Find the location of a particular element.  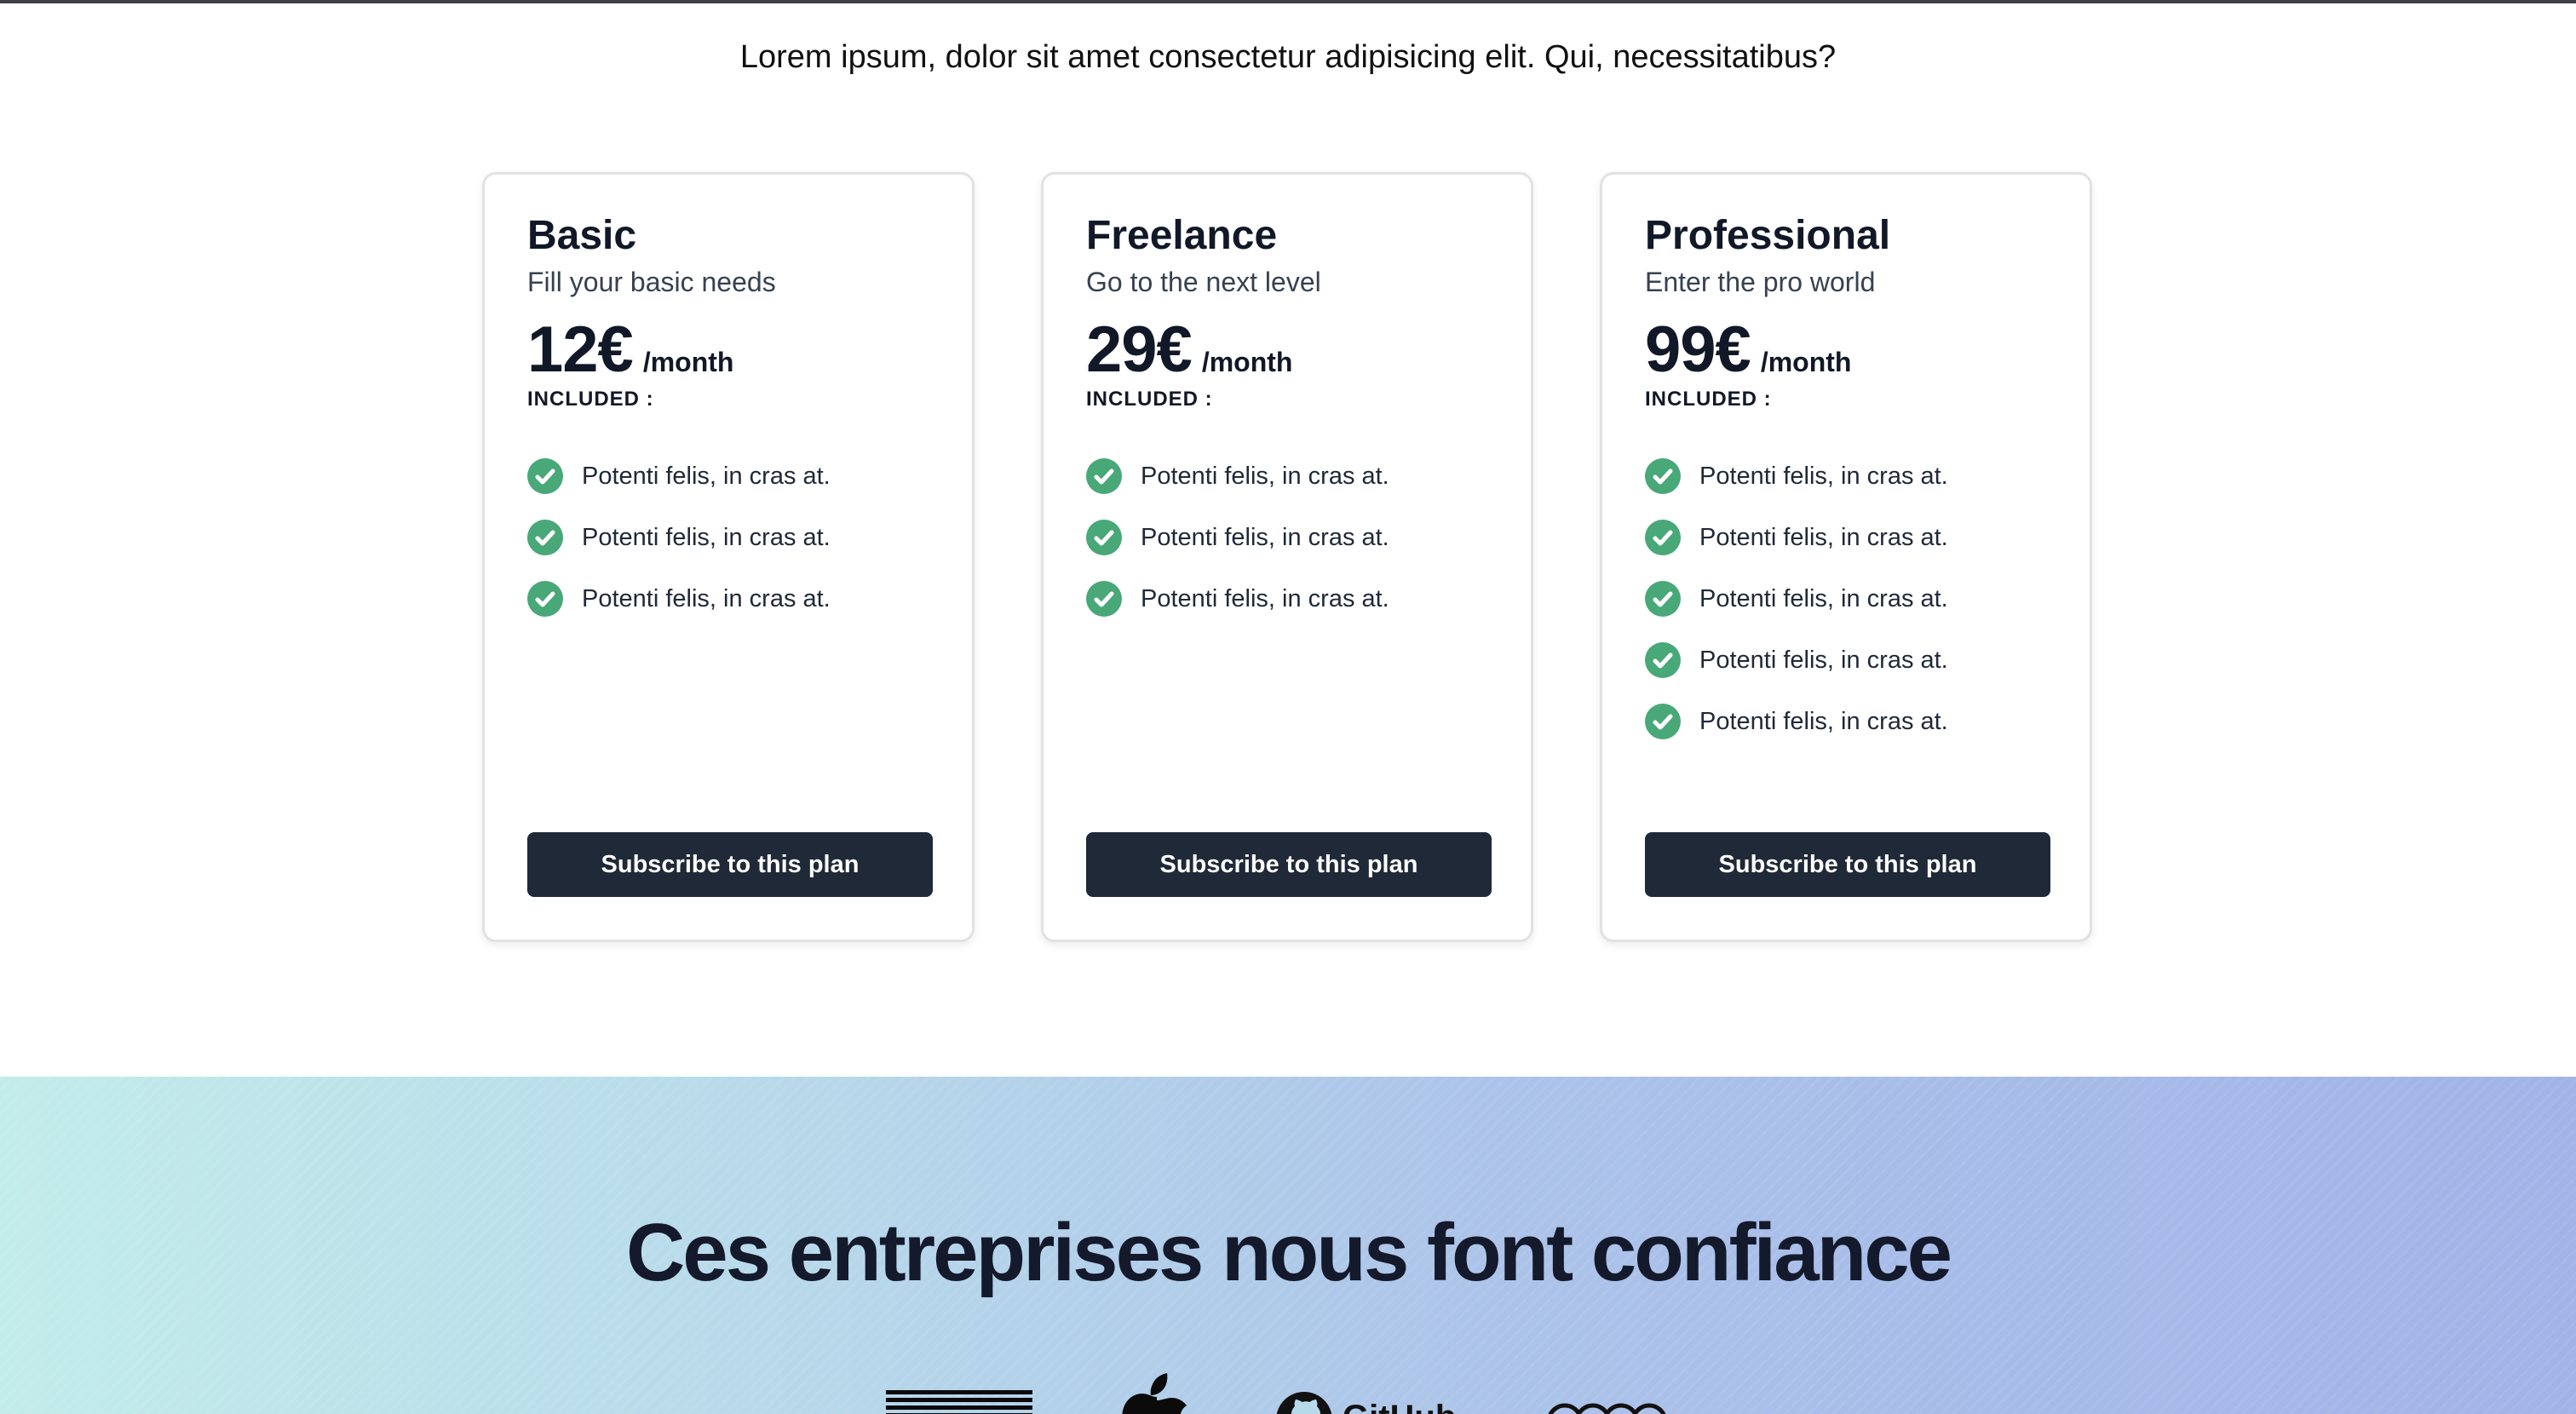

company-logos: GitHub is located at coordinates (1287, 1390).